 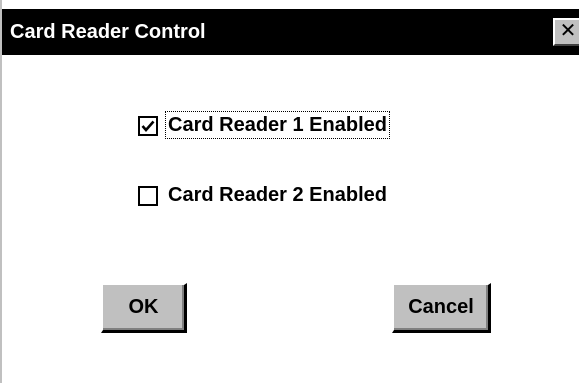 I want to click on close-icon: ✕, so click(x=568, y=31).